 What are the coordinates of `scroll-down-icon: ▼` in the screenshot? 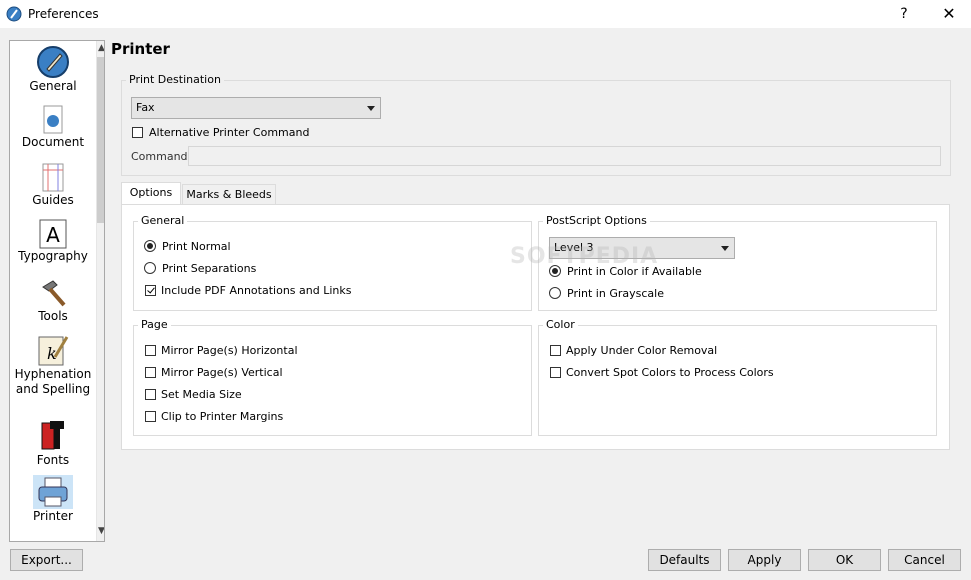 It's located at (100, 532).